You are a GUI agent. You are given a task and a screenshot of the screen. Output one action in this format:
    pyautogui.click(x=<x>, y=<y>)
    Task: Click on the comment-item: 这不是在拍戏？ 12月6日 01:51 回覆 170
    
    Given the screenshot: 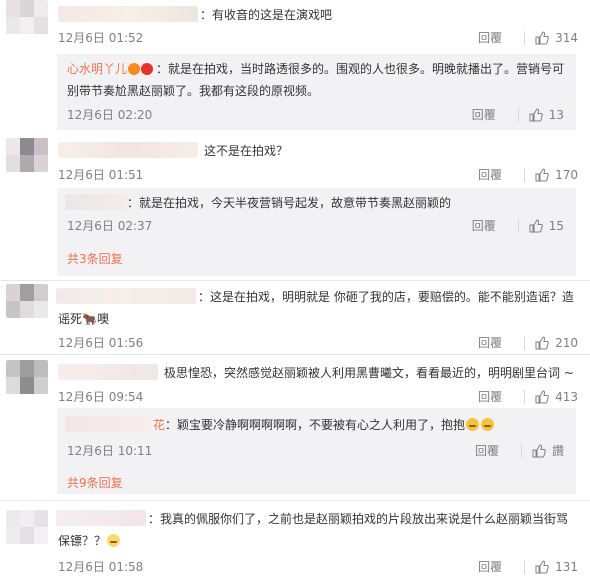 What is the action you would take?
    pyautogui.click(x=295, y=160)
    